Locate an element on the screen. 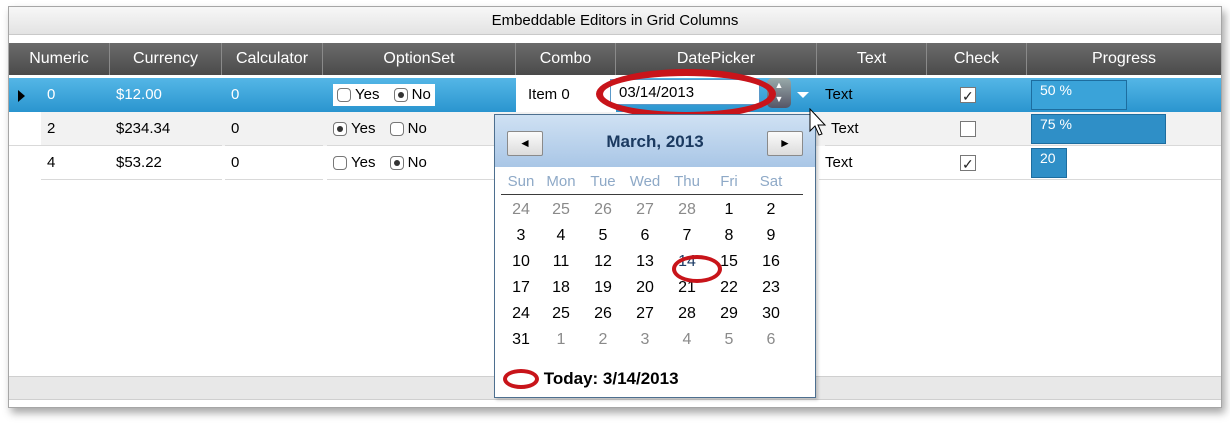 The image size is (1230, 425). col-header-calculator: Calculator is located at coordinates (272, 59).